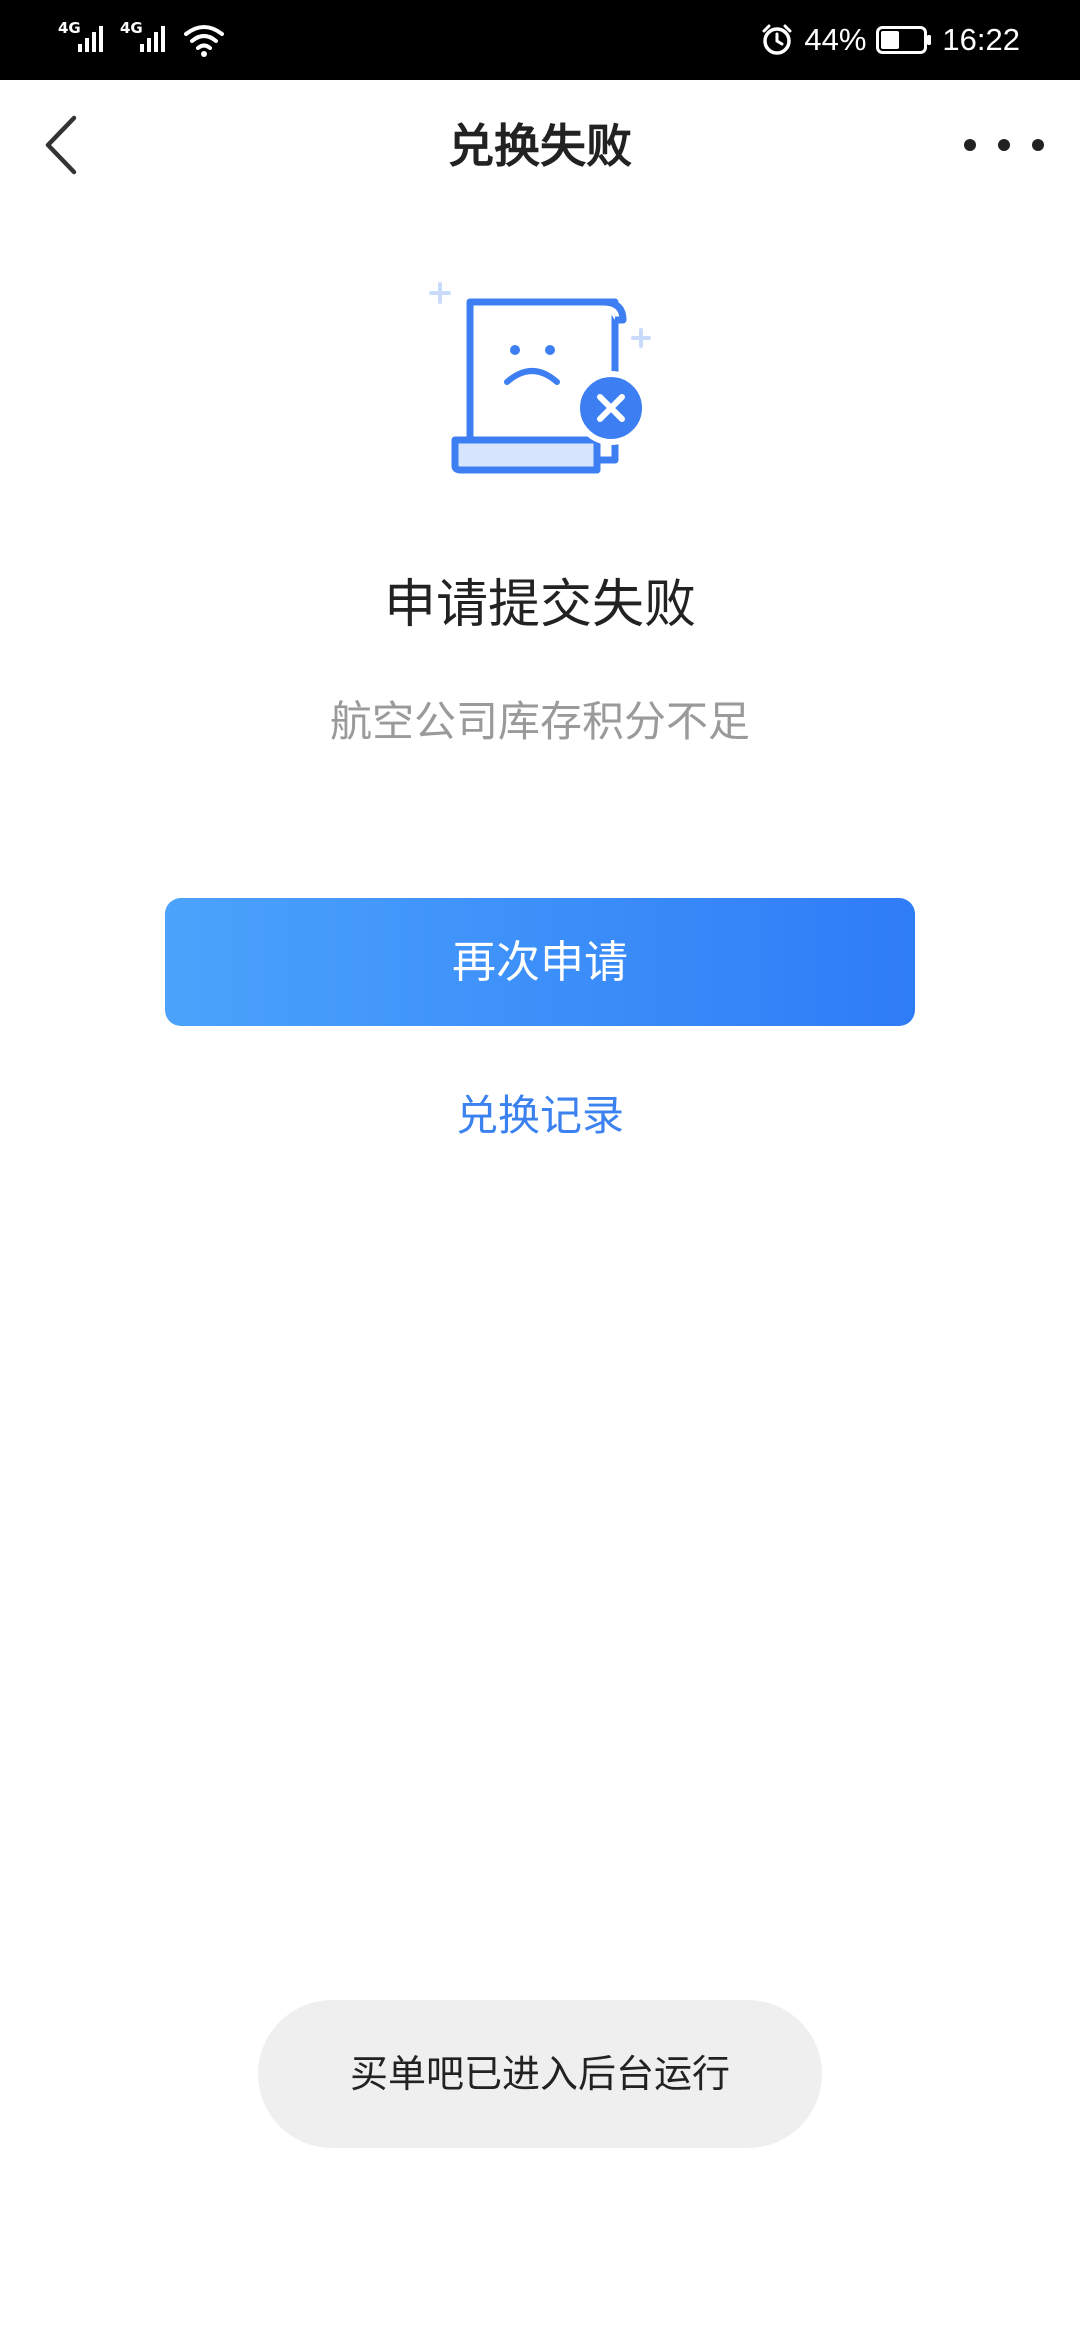 This screenshot has width=1080, height=2340. What do you see at coordinates (539, 721) in the screenshot?
I see `result-reason: 航空公司库存积分不足` at bounding box center [539, 721].